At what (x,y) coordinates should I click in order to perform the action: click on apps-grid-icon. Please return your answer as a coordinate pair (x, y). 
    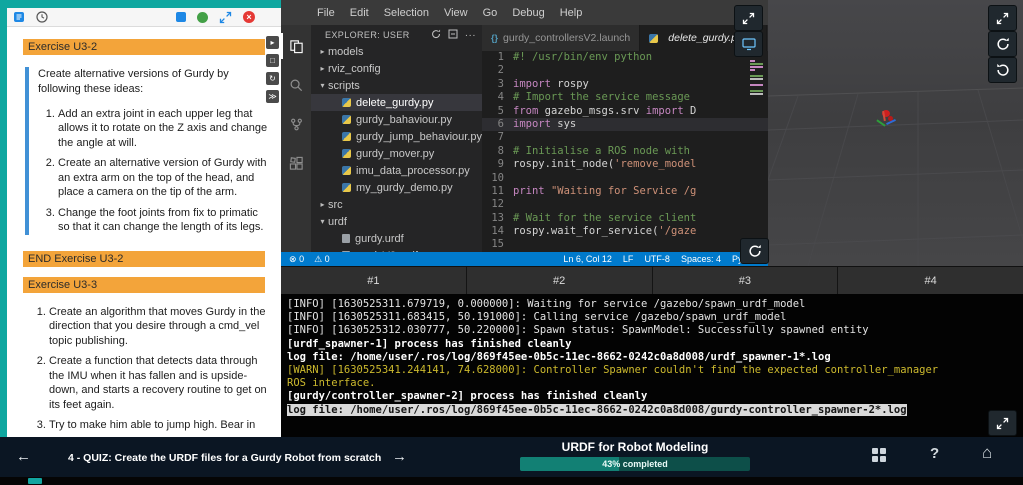
    Looking at the image, I should click on (879, 455).